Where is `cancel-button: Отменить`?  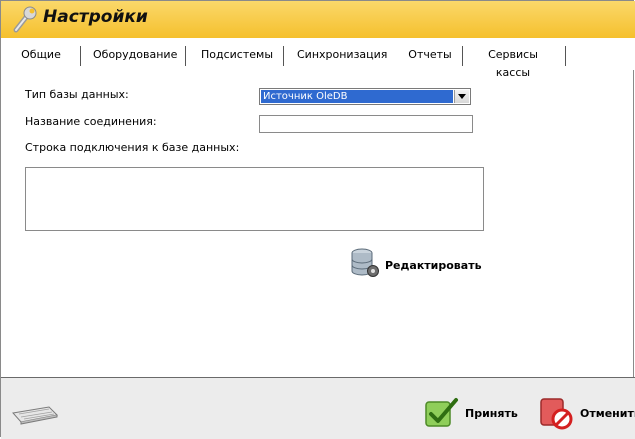
cancel-button: Отменить is located at coordinates (587, 414).